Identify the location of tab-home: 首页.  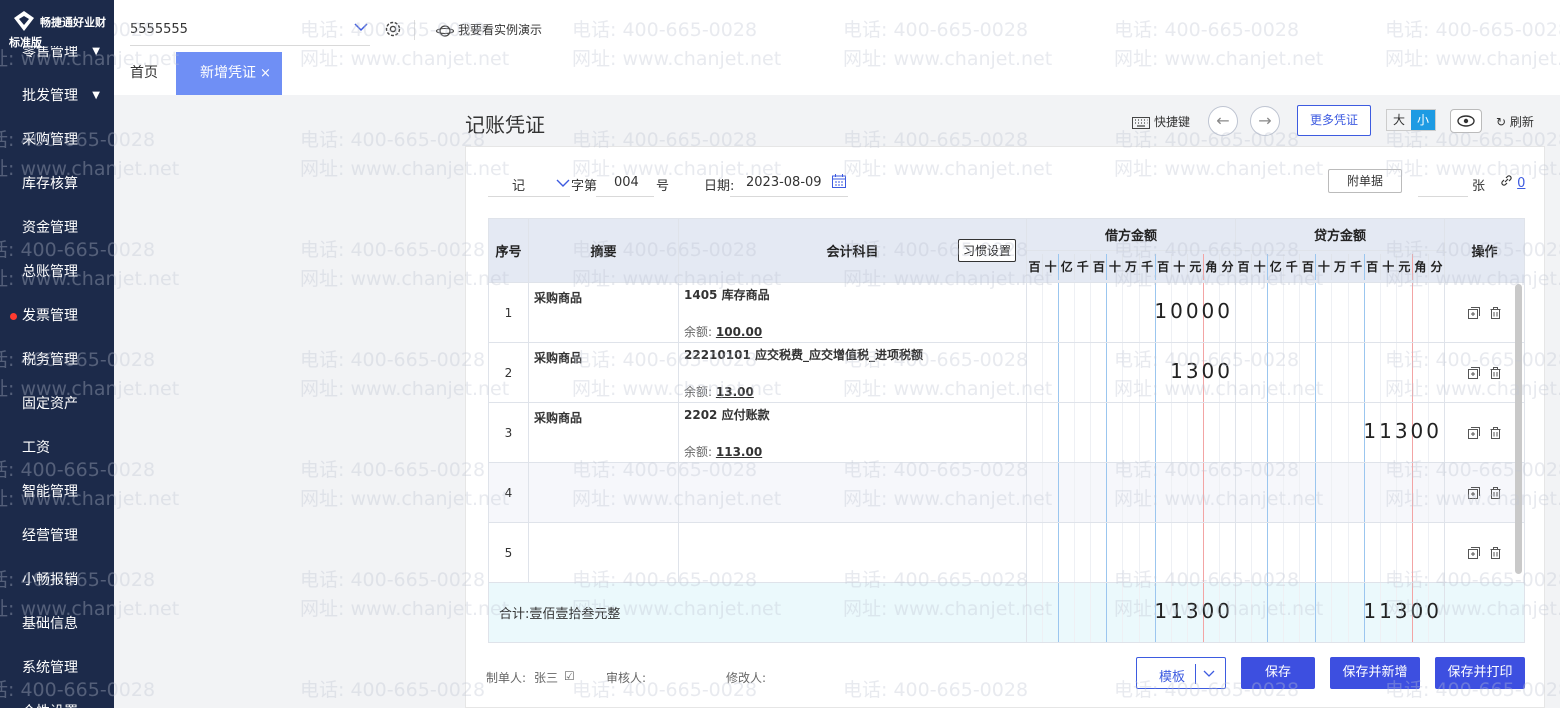
(144, 72).